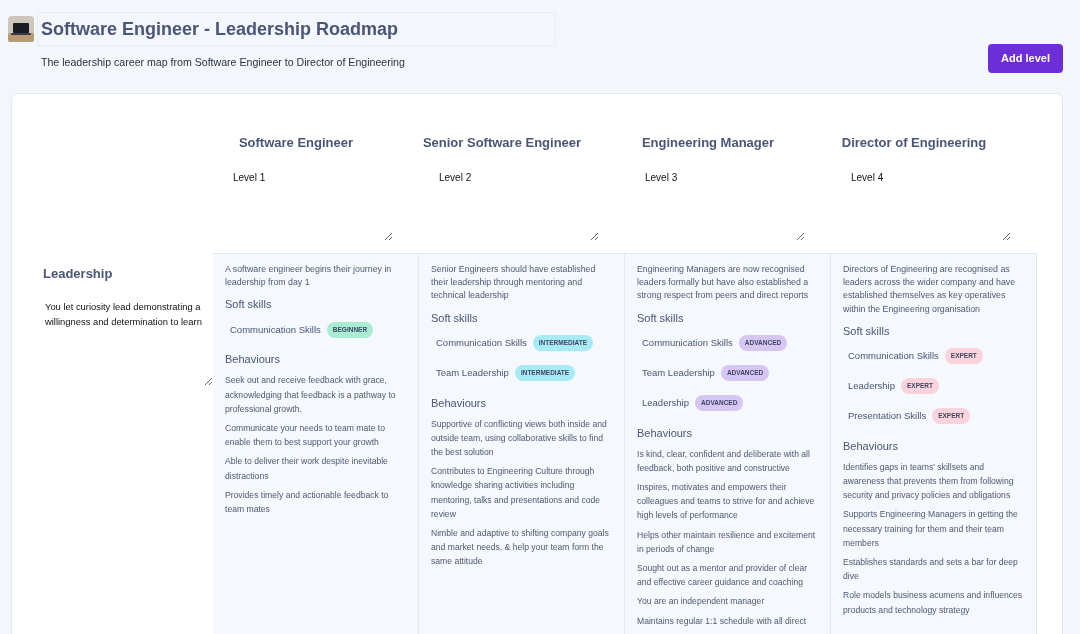 The image size is (1080, 634). What do you see at coordinates (309, 203) in the screenshot?
I see `level-text-field: Level 1` at bounding box center [309, 203].